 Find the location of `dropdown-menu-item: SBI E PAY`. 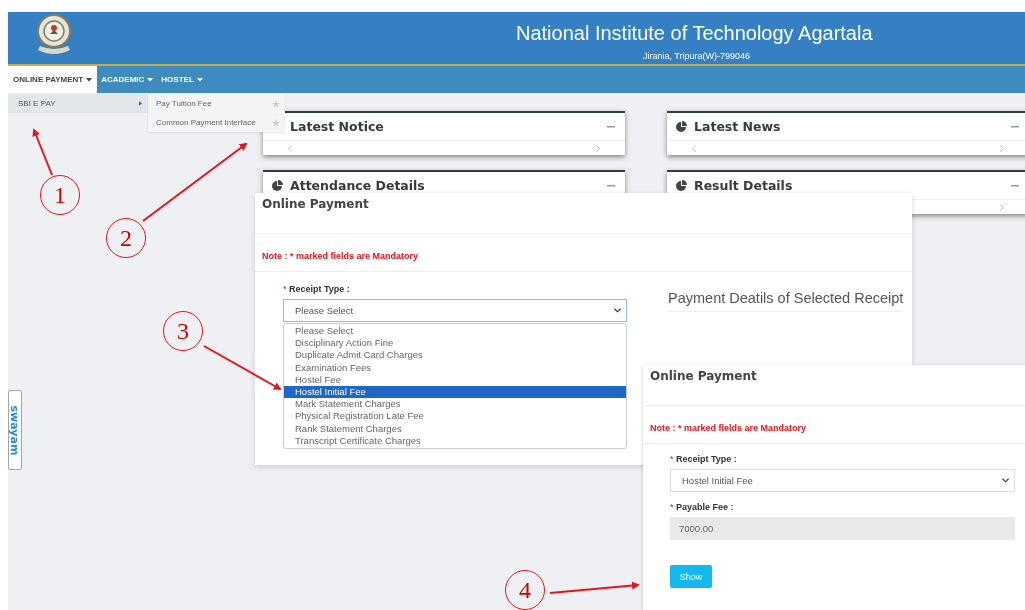

dropdown-menu-item: SBI E PAY is located at coordinates (78, 103).